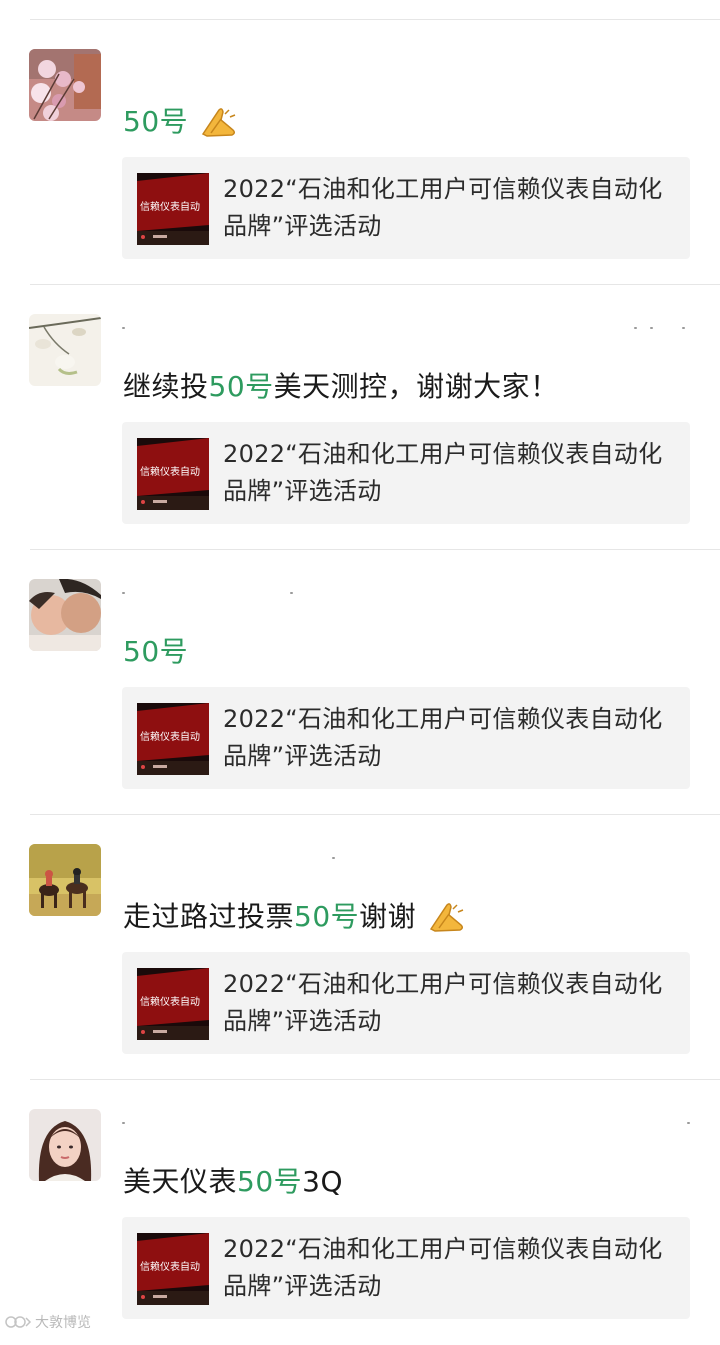 The image size is (720, 1345). I want to click on avatar-flower-branch-image, so click(65, 350).